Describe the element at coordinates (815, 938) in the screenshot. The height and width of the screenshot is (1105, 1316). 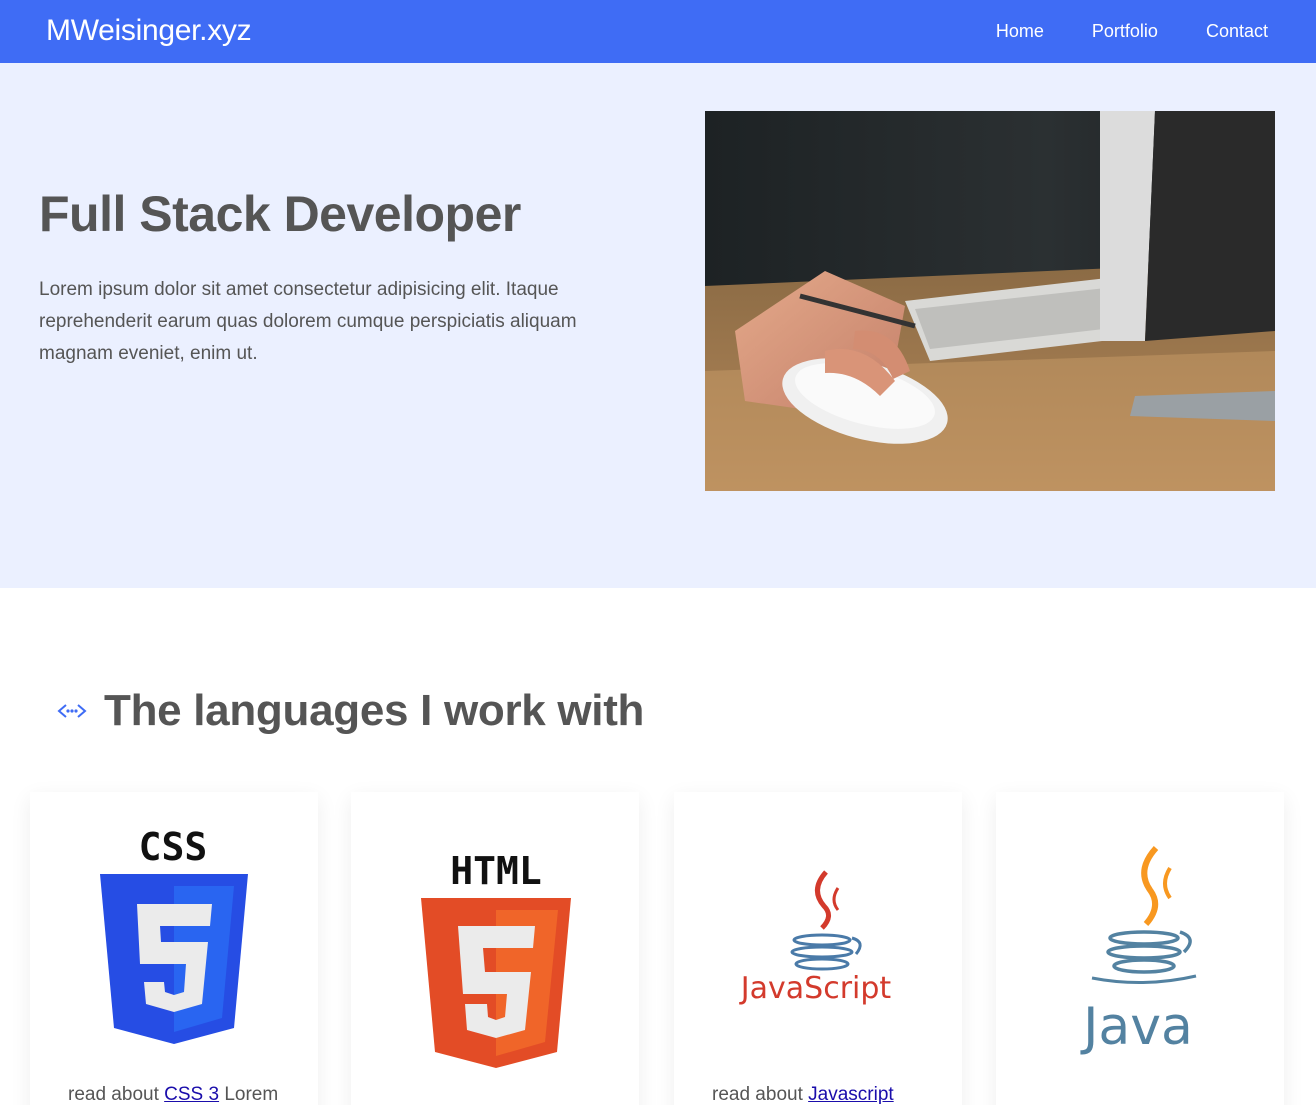
I see `javascript-logo-icon: JavaScript` at that location.